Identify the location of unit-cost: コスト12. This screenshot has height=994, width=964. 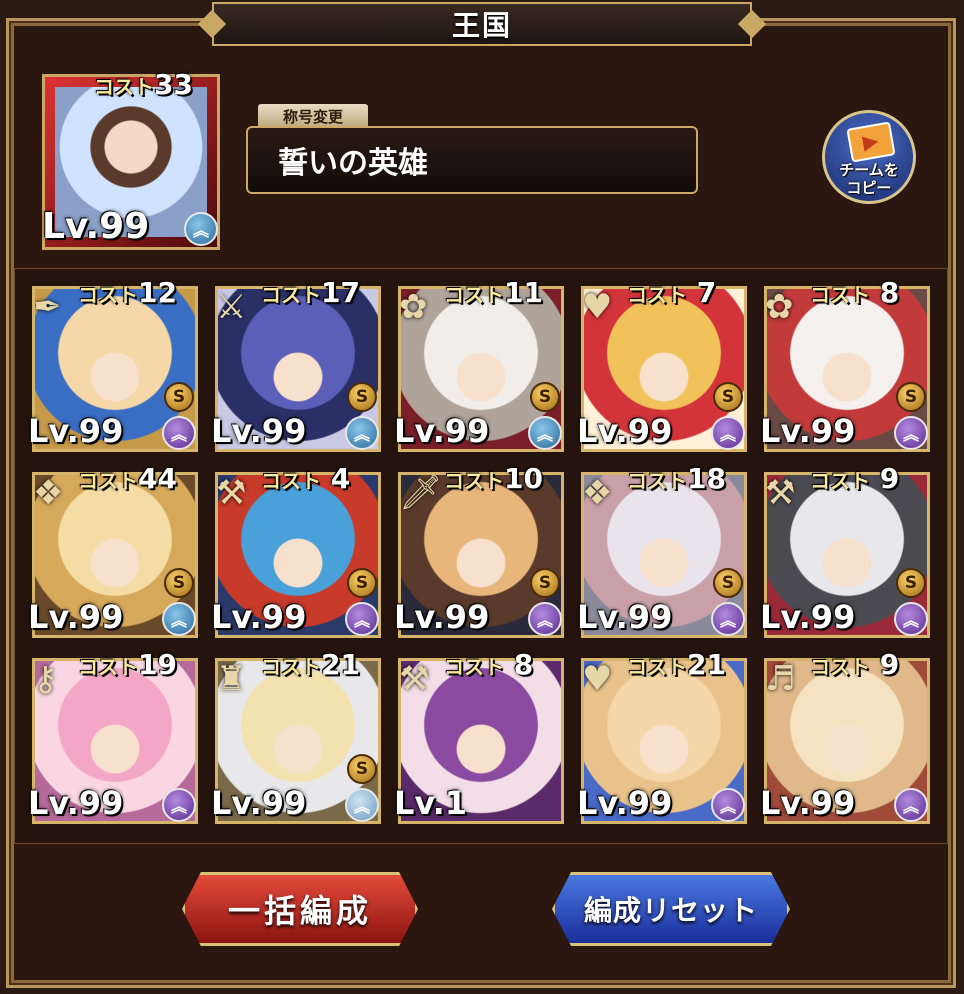
(127, 292).